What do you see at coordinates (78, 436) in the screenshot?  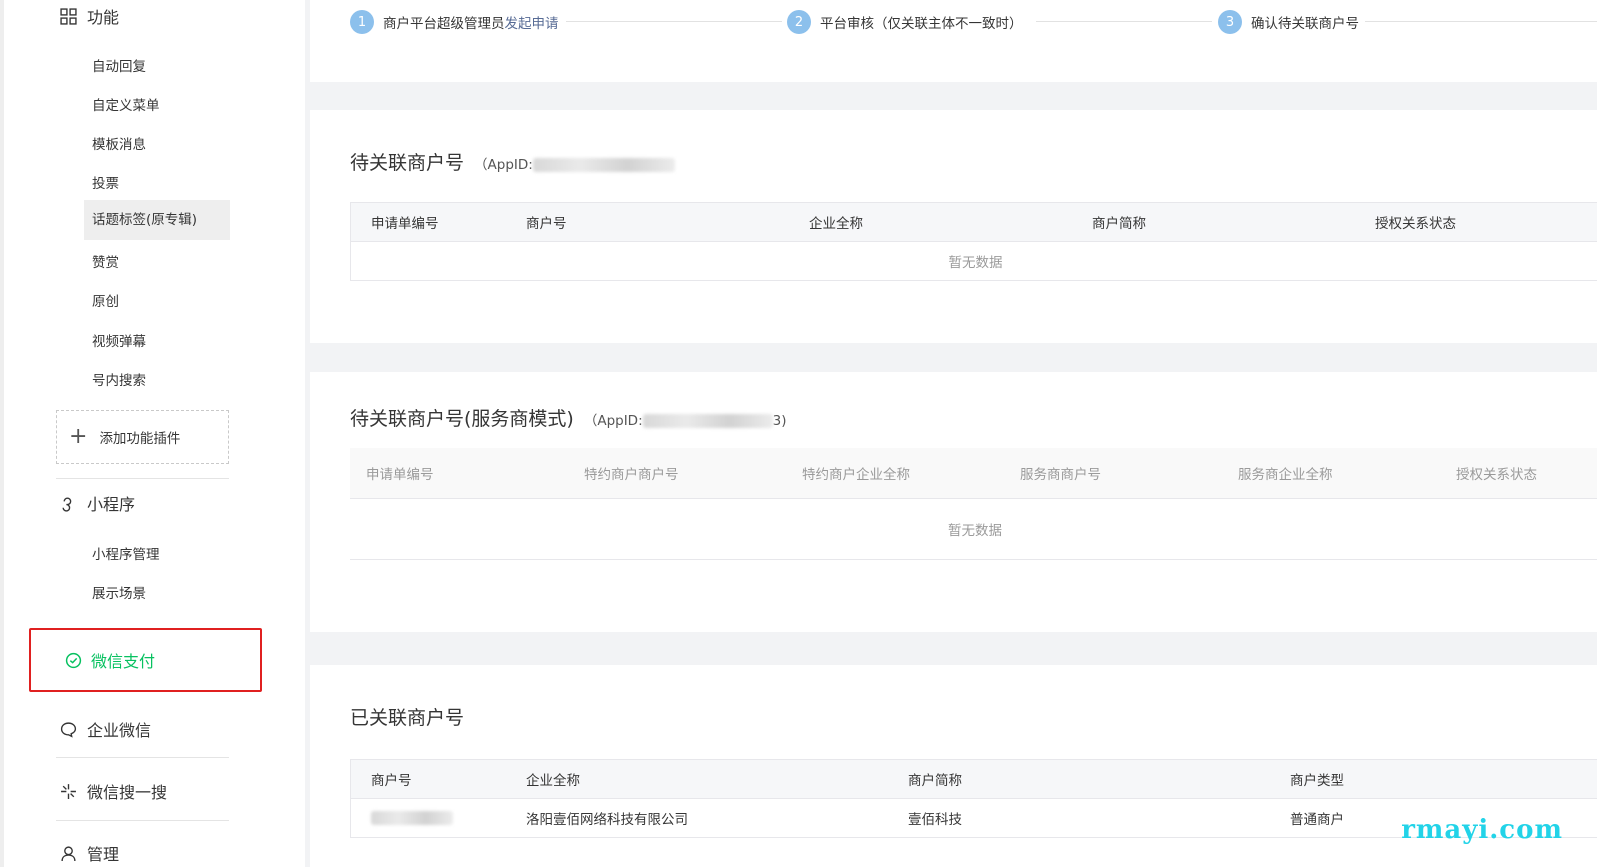 I see `plus-icon: +` at bounding box center [78, 436].